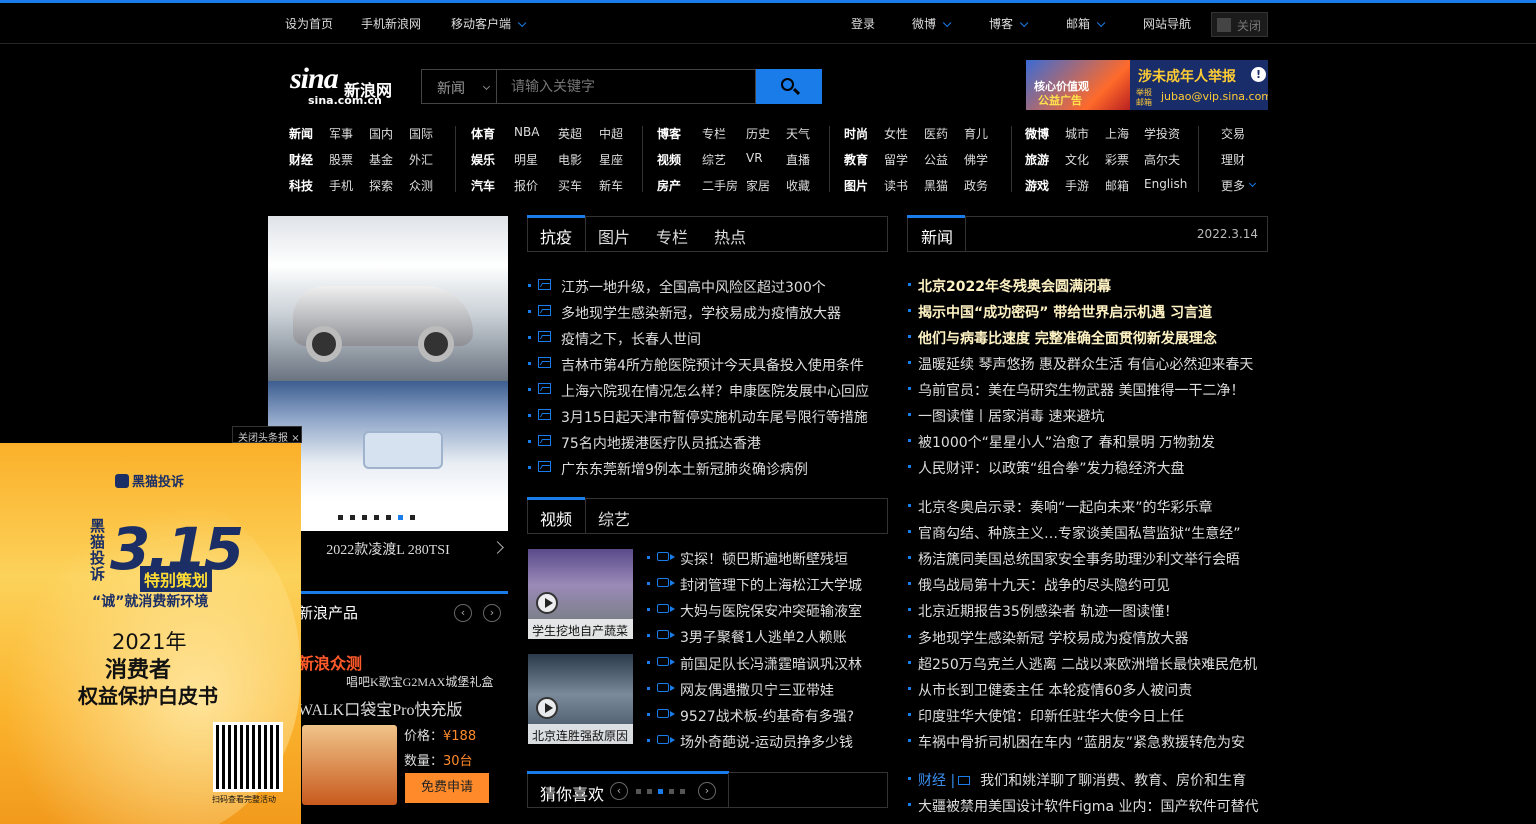  I want to click on list-item-text: 北京冬奥启示录：奏响“一起向未来”的华彩乐章, so click(1065, 508).